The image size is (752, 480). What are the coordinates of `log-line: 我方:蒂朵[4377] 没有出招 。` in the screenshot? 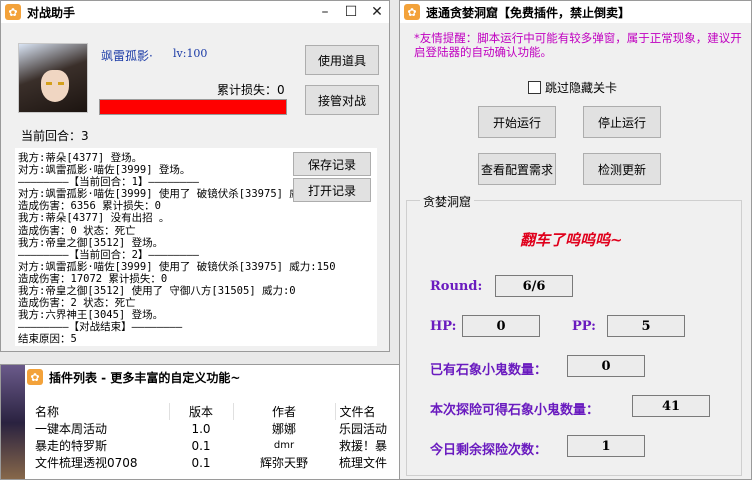 It's located at (94, 218).